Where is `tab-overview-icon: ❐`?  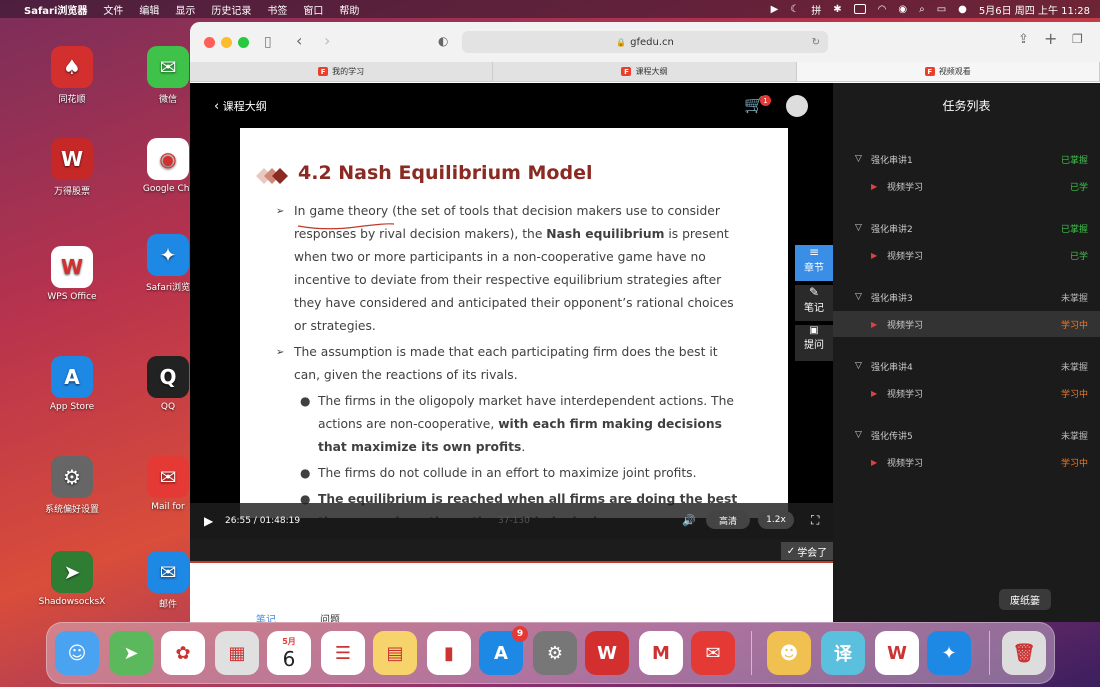
tab-overview-icon: ❐ is located at coordinates (1077, 39).